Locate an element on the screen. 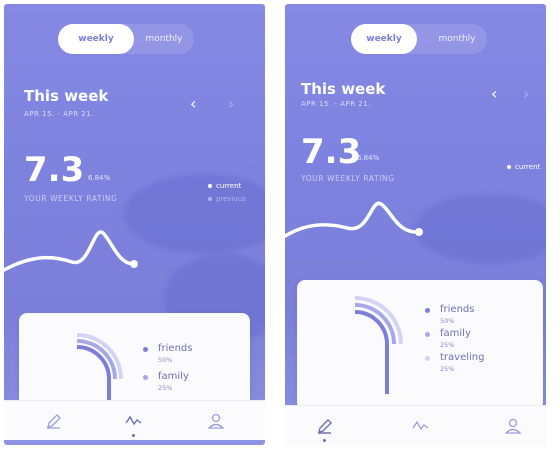  categories-card: friends 50% family 25% traveling 25% is located at coordinates (420, 345).